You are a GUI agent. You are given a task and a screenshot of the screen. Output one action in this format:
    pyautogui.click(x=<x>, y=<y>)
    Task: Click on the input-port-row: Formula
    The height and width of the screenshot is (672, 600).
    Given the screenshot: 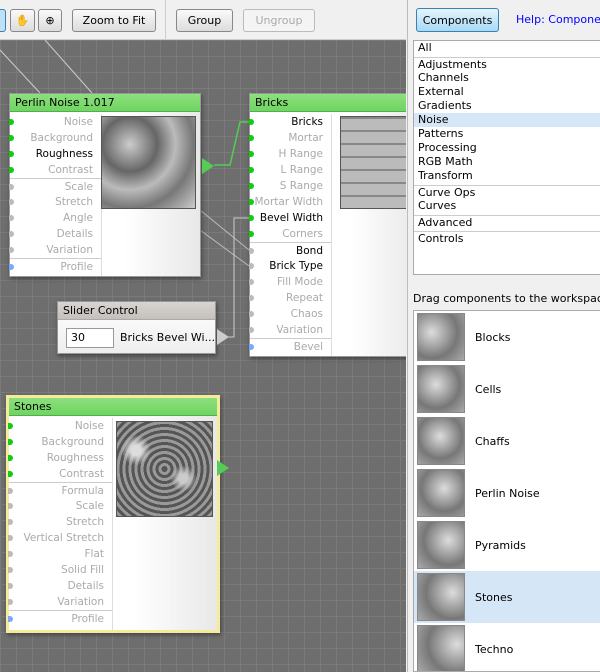 What is the action you would take?
    pyautogui.click(x=60, y=490)
    